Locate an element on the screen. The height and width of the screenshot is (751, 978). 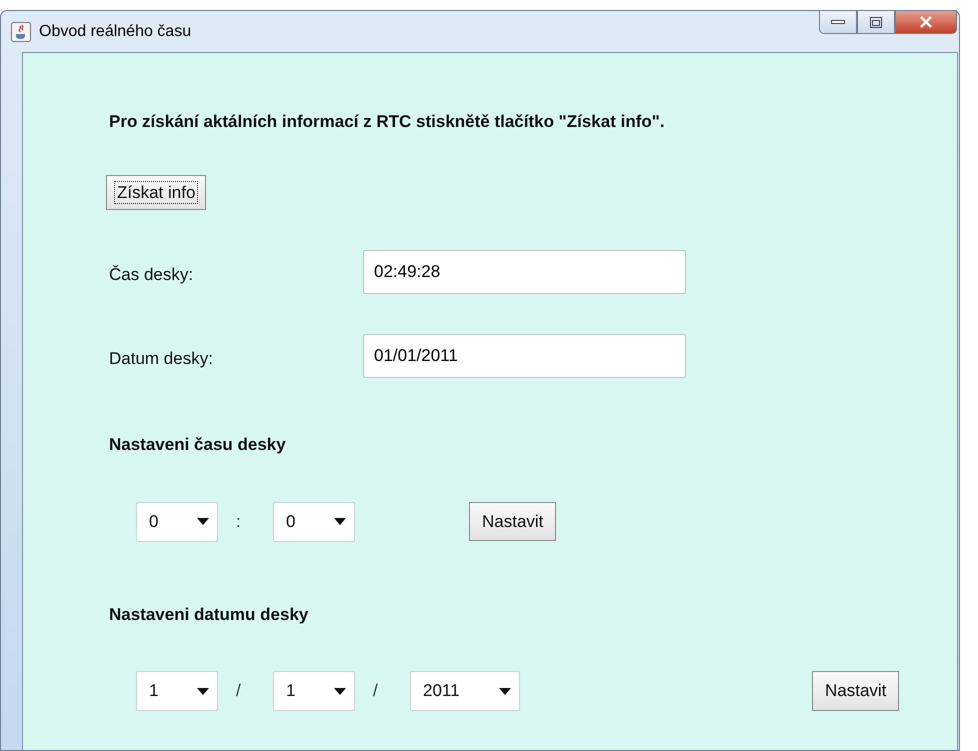
minimize-button is located at coordinates (838, 22).